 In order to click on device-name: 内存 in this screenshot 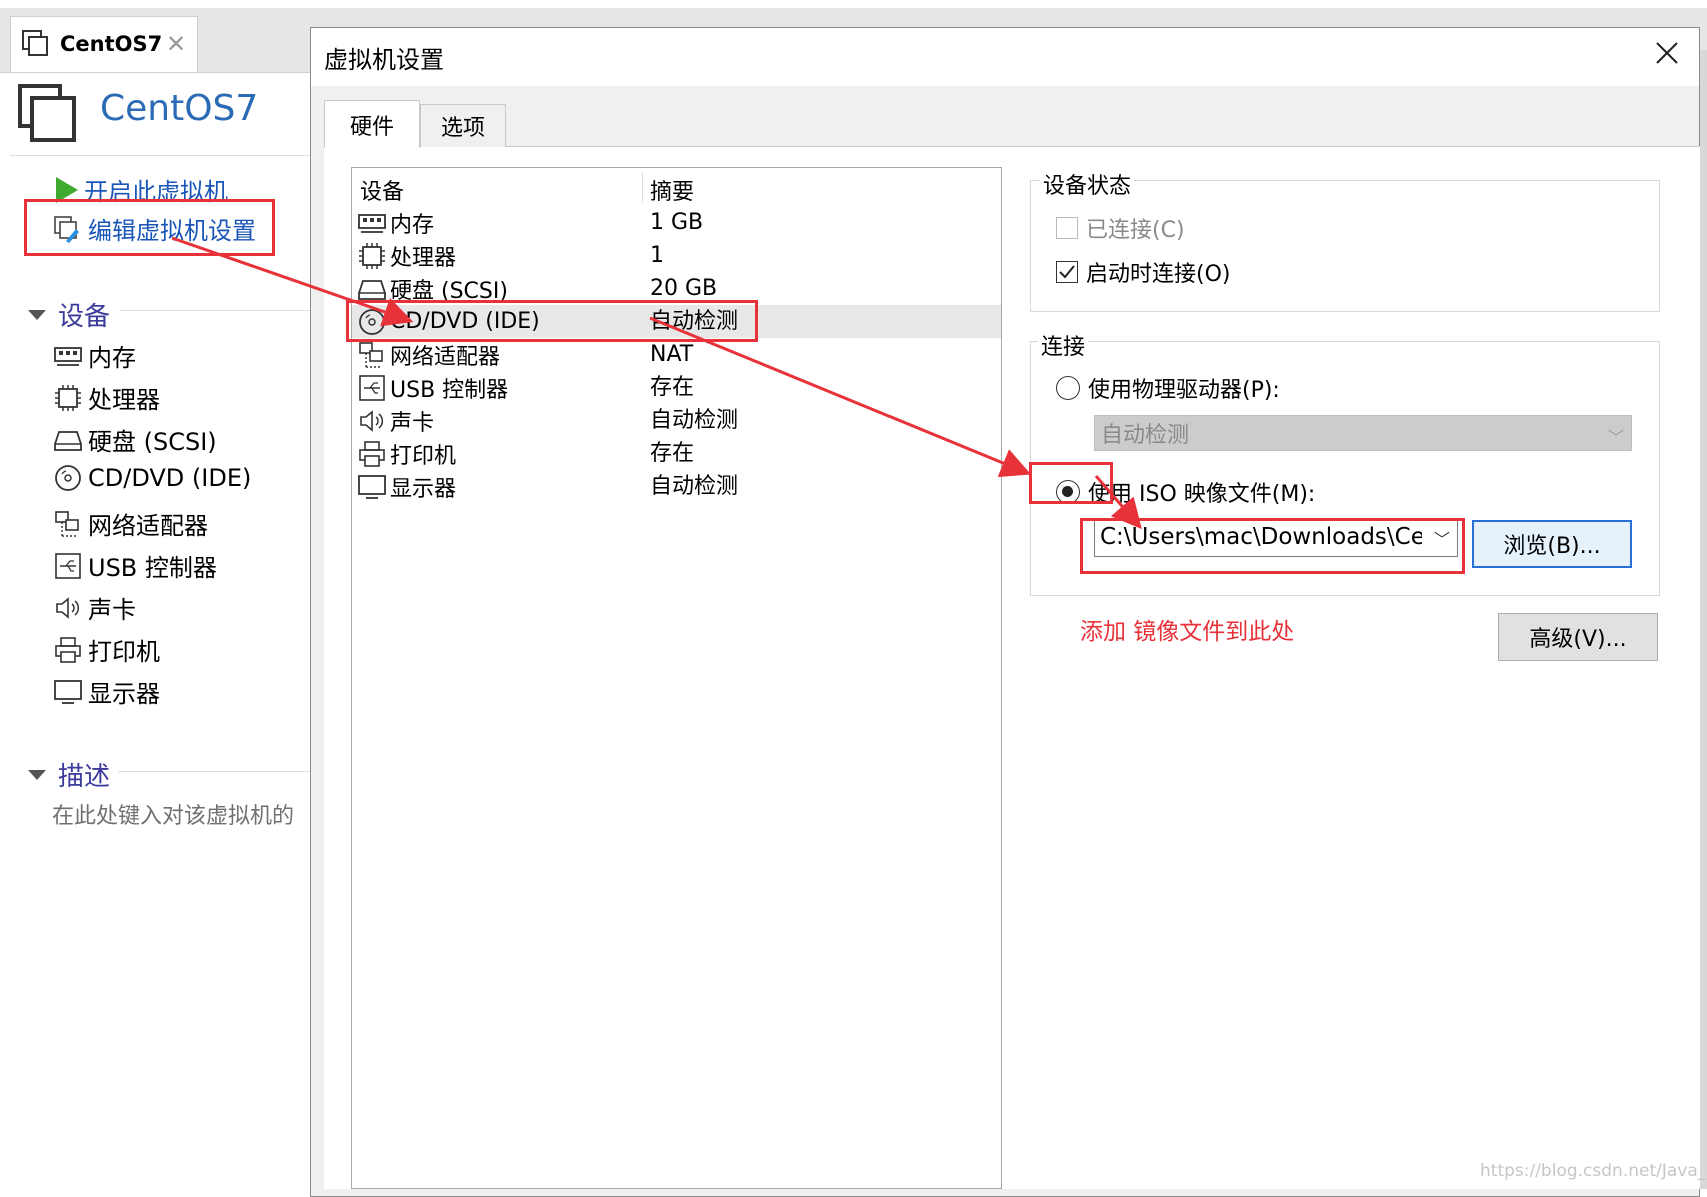, I will do `click(412, 225)`.